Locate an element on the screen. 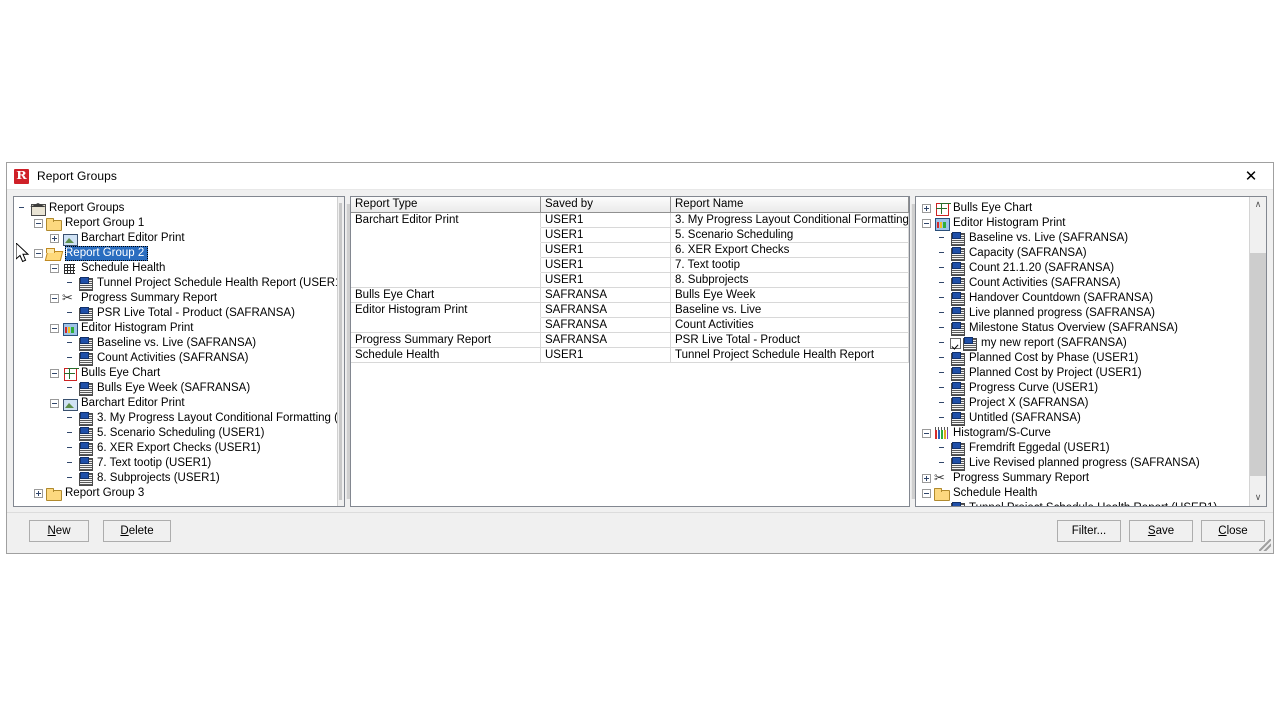  tree-item: 5. Scenario Scheduling (USER1) is located at coordinates (179, 433).